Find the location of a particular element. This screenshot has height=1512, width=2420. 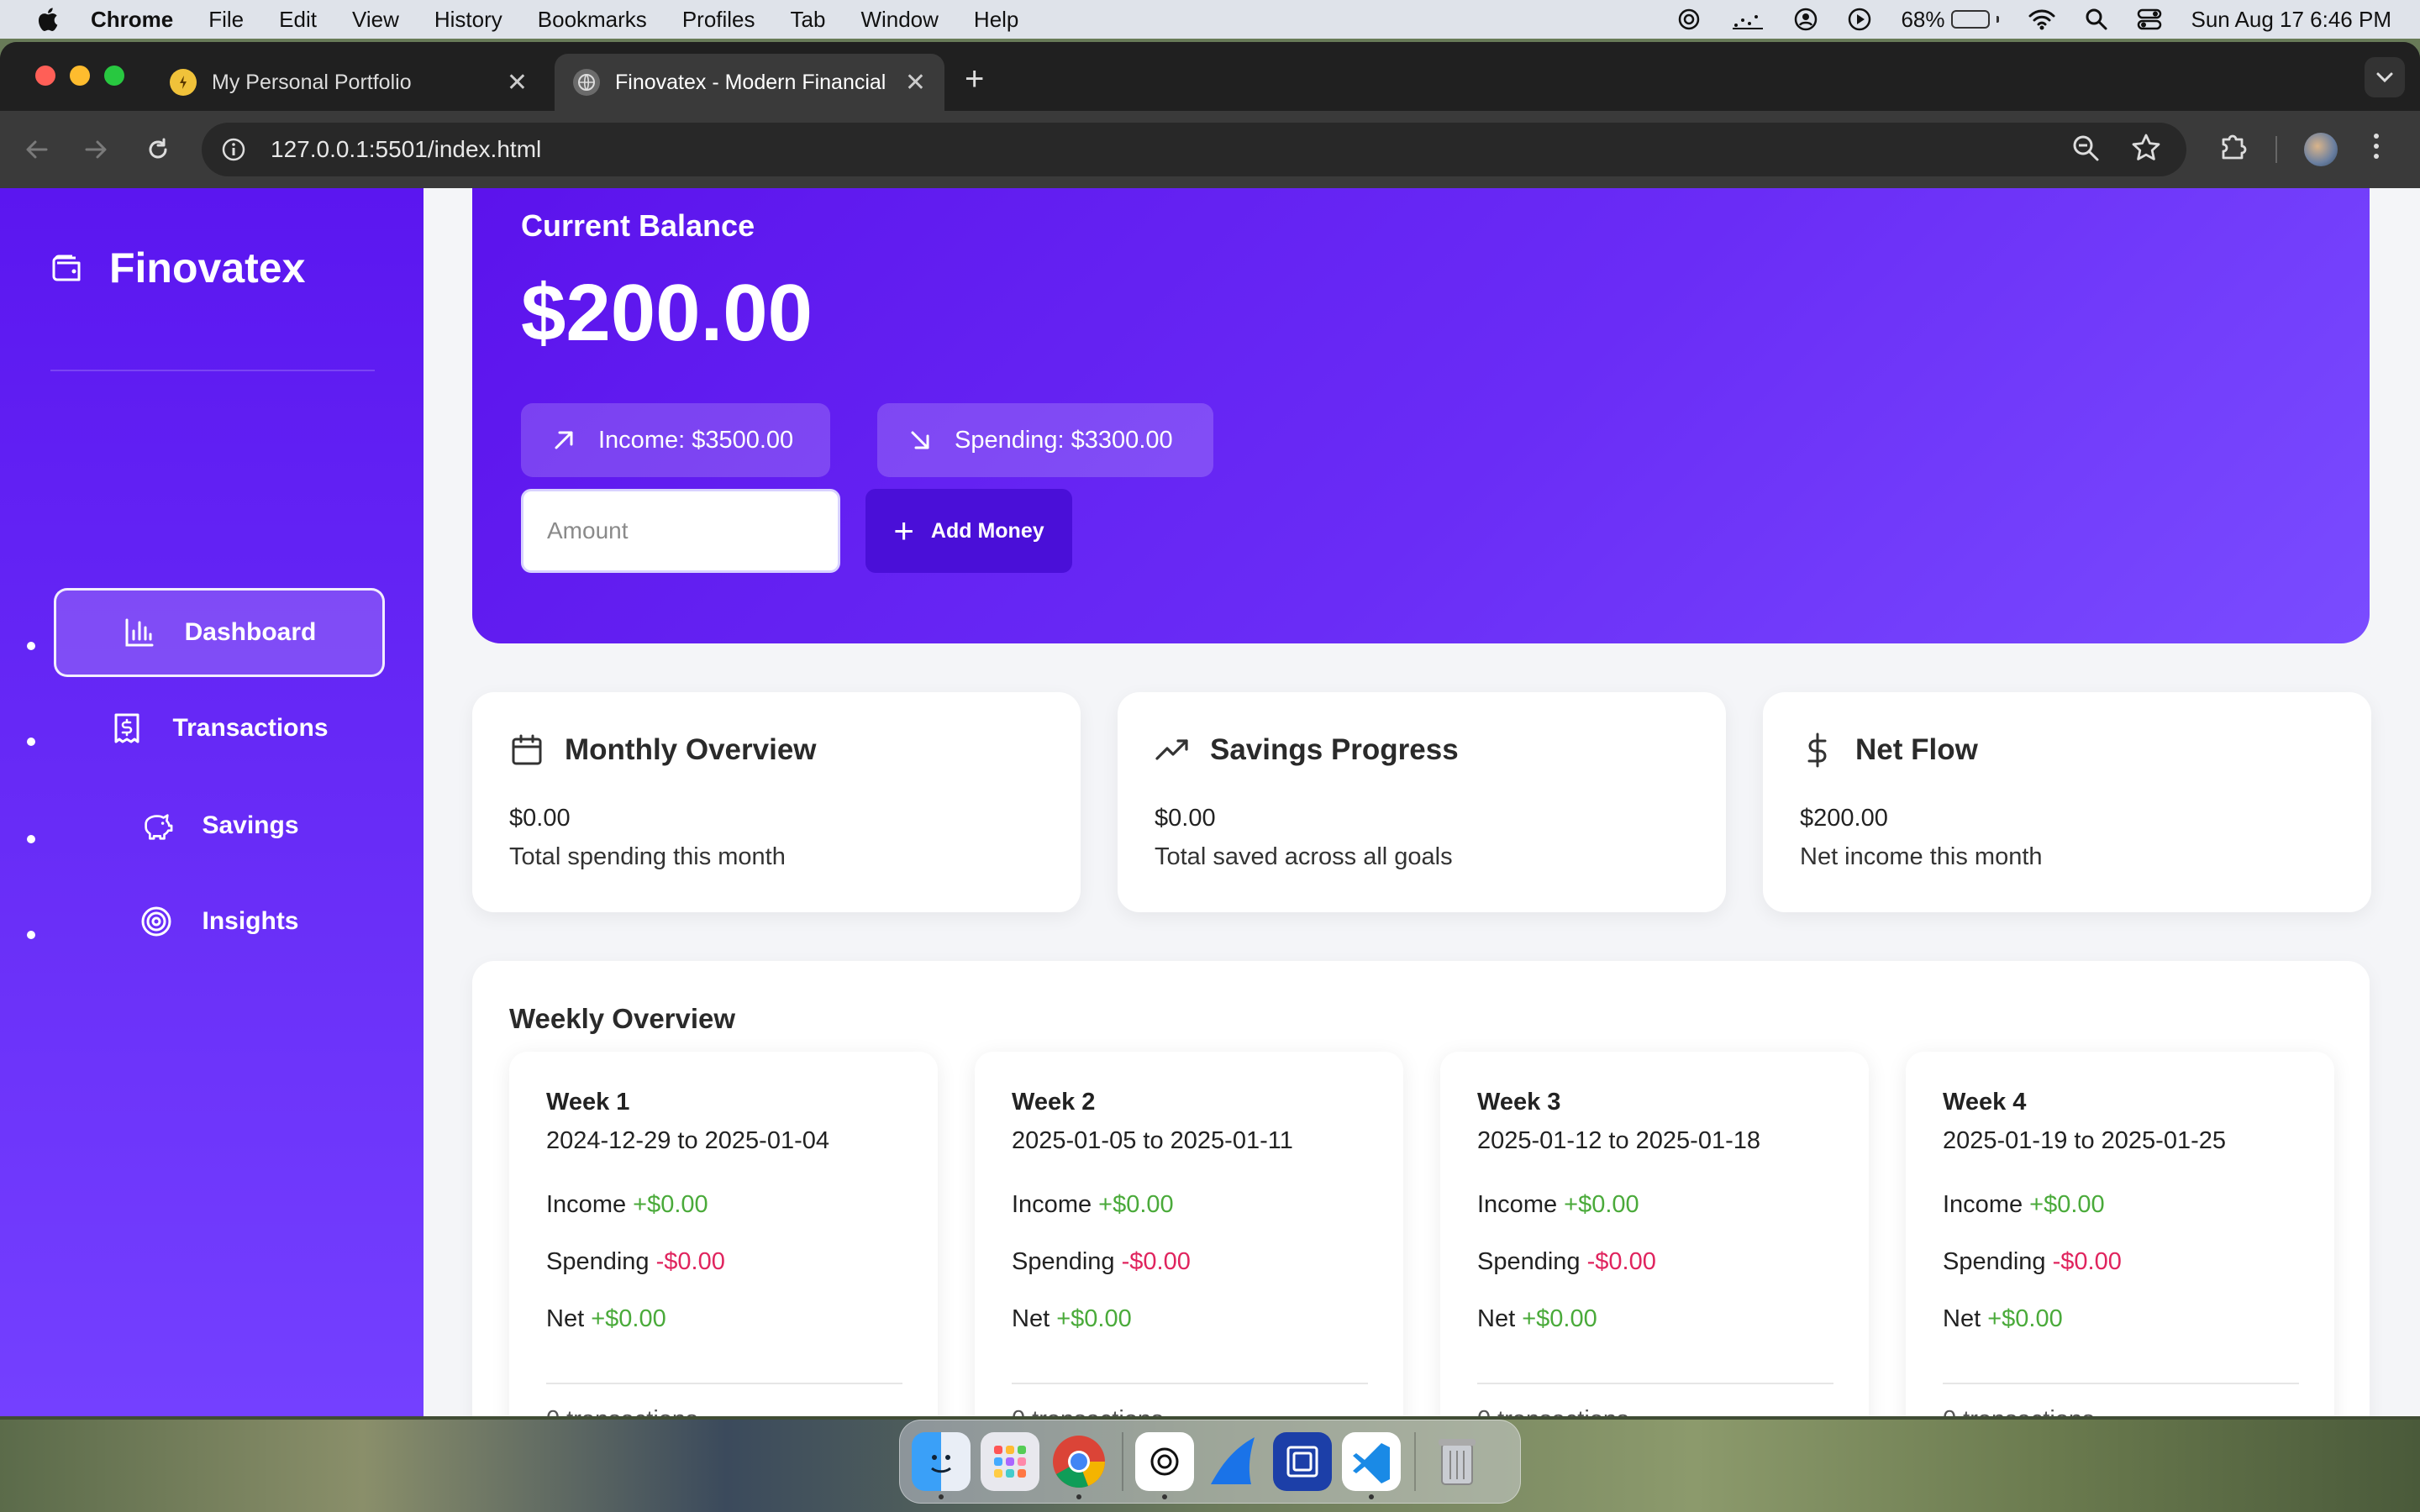

menu-history: History is located at coordinates (468, 20).